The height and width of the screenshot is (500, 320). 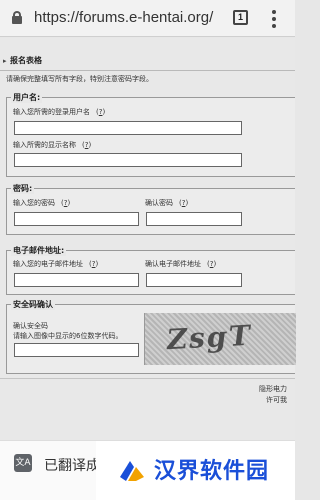 I want to click on login-username-label: 输入您所需的登录用户名 (?), so click(x=59, y=112).